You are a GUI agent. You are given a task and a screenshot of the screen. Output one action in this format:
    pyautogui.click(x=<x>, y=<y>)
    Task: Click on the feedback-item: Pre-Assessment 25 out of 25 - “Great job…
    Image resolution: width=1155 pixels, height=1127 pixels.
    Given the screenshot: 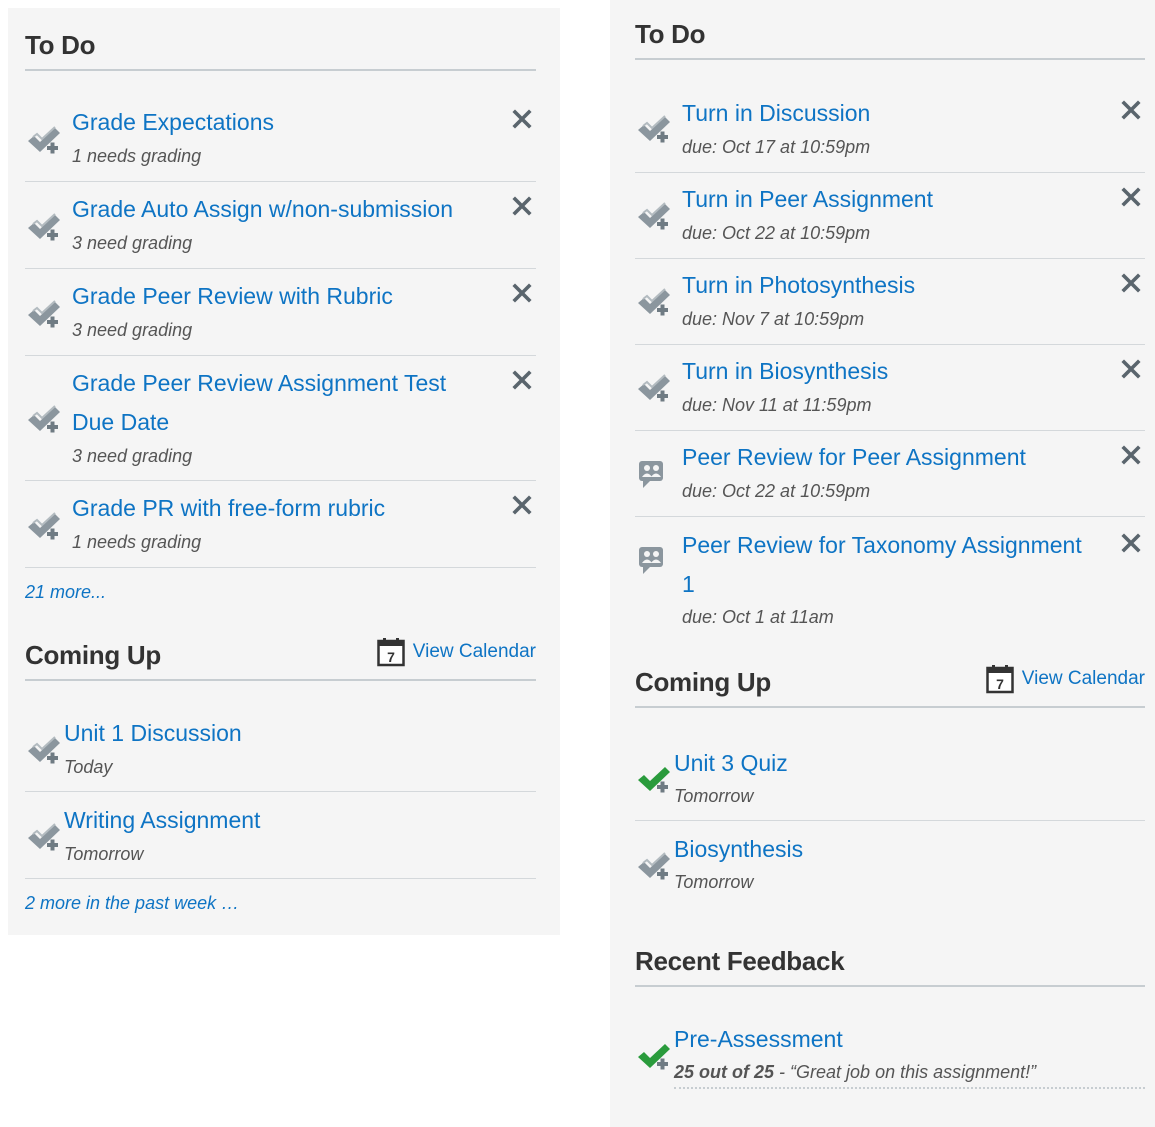 What is the action you would take?
    pyautogui.click(x=890, y=1042)
    